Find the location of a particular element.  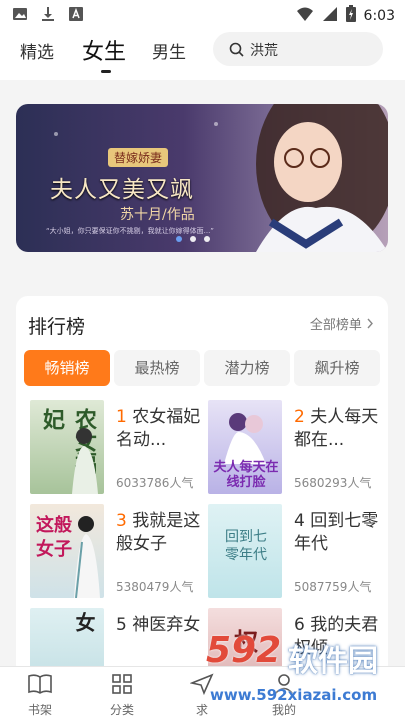

book-title: 4 回到七零年代 is located at coordinates (336, 532).